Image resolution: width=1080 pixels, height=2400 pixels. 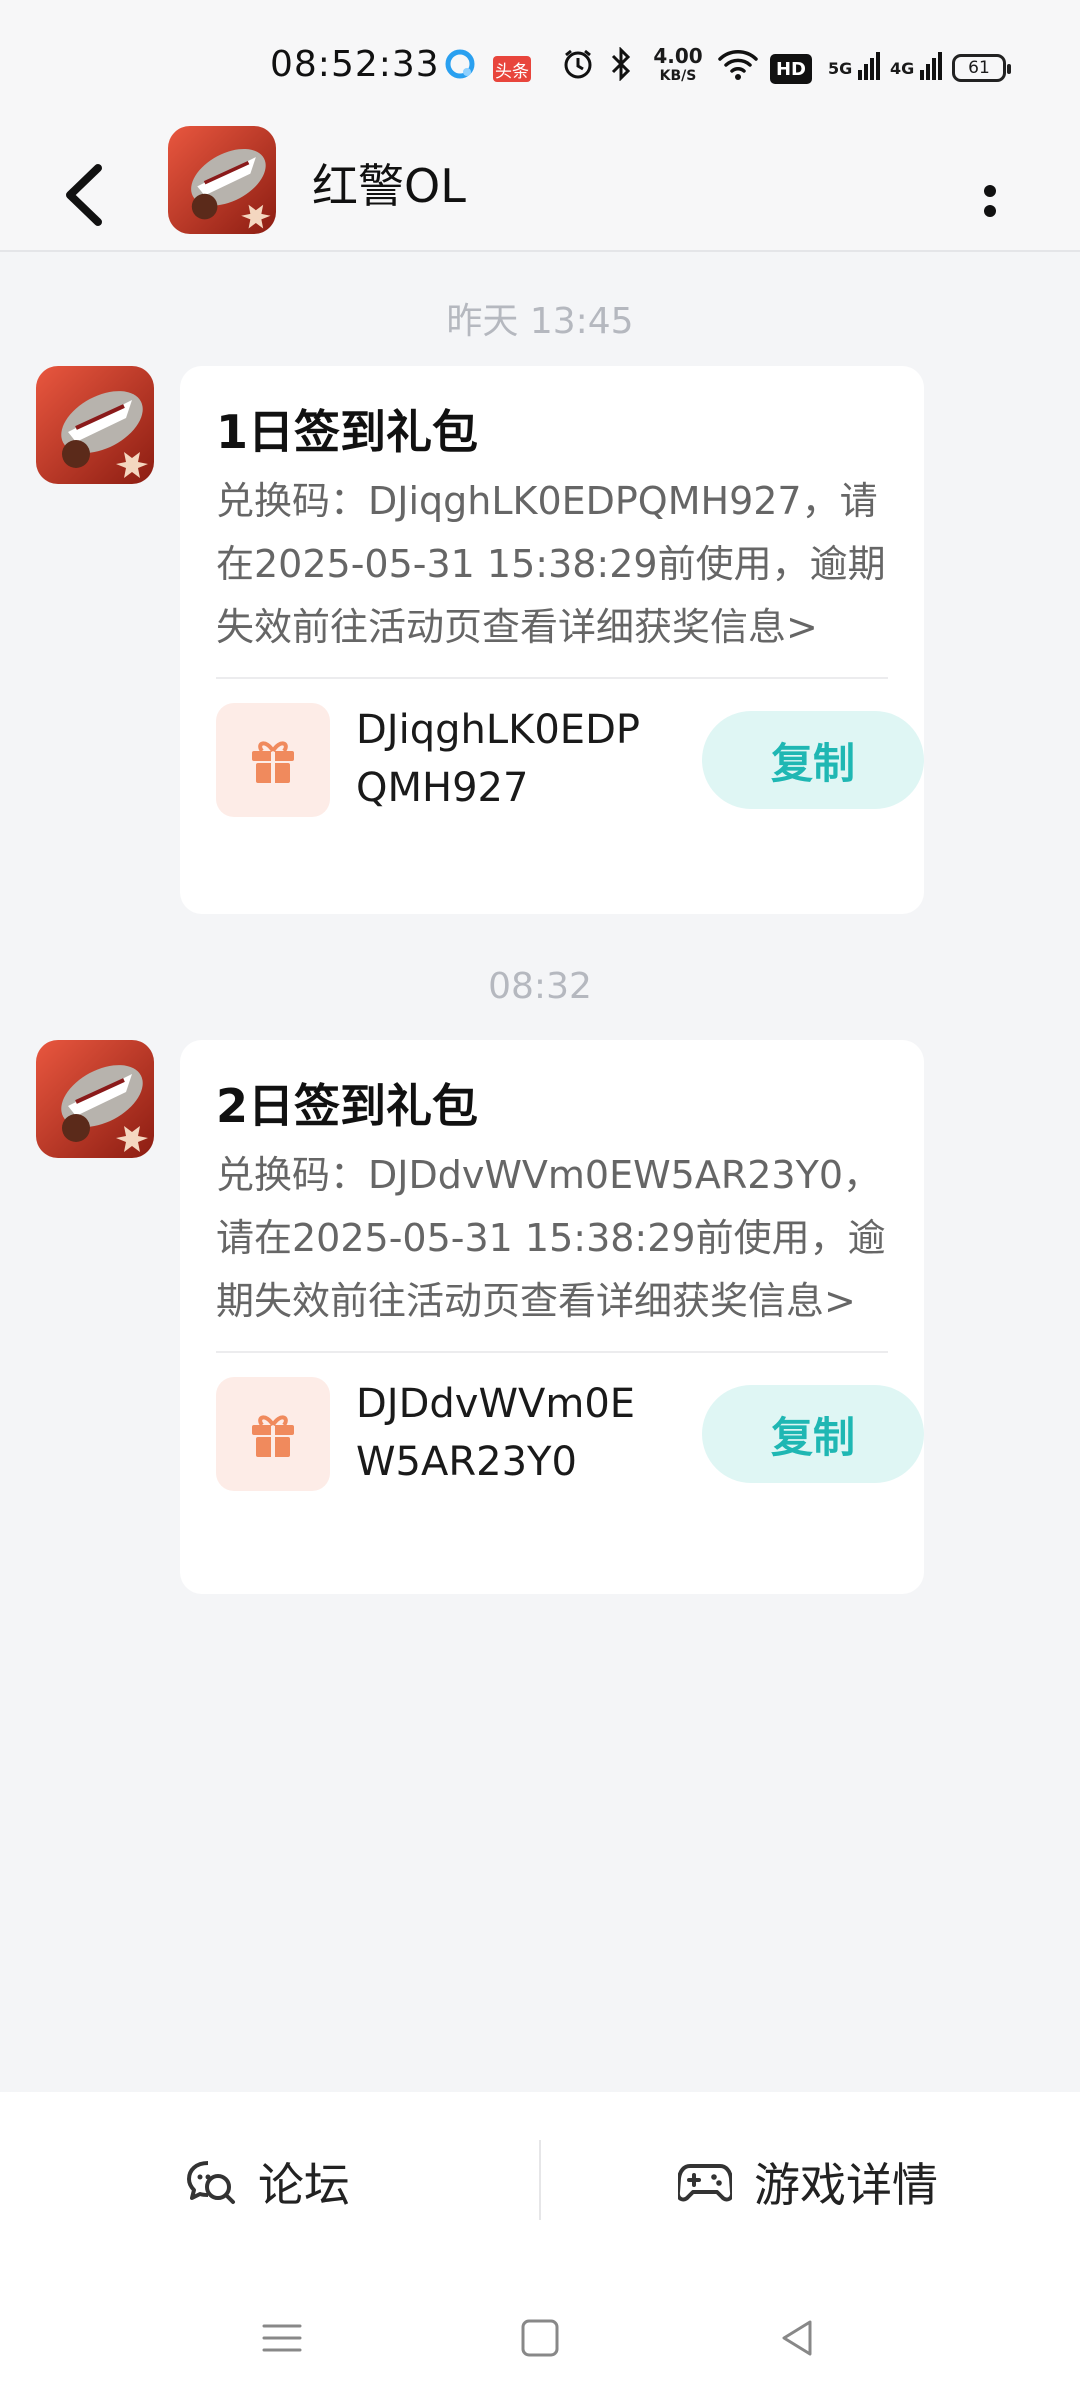 What do you see at coordinates (460, 64) in the screenshot?
I see `browser-app-icon` at bounding box center [460, 64].